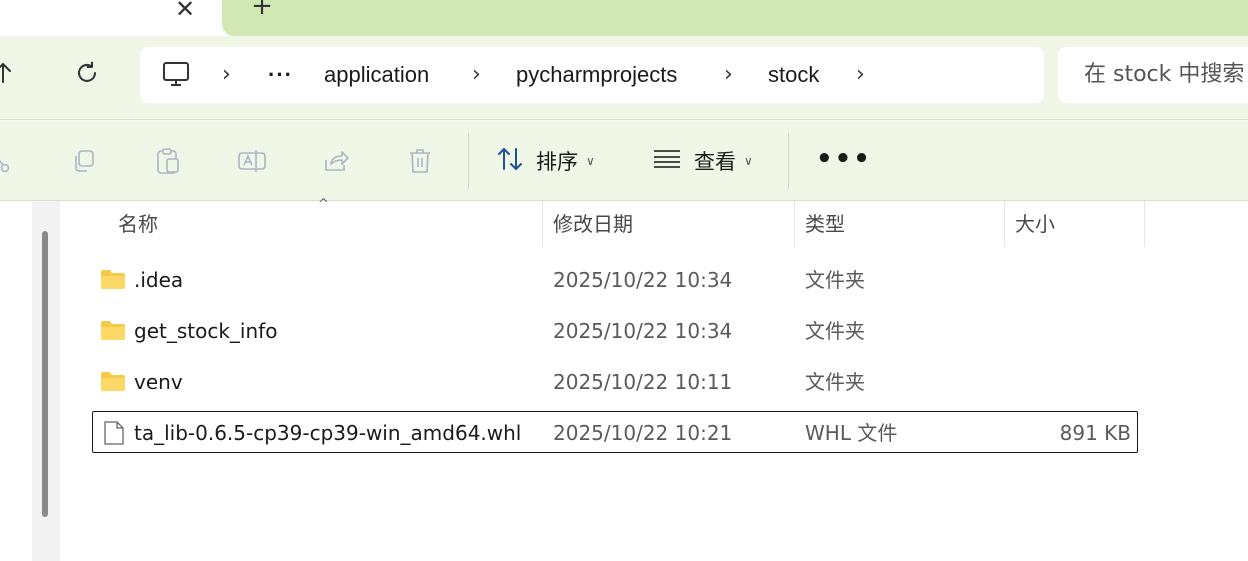  I want to click on view-label: 查看, so click(715, 162).